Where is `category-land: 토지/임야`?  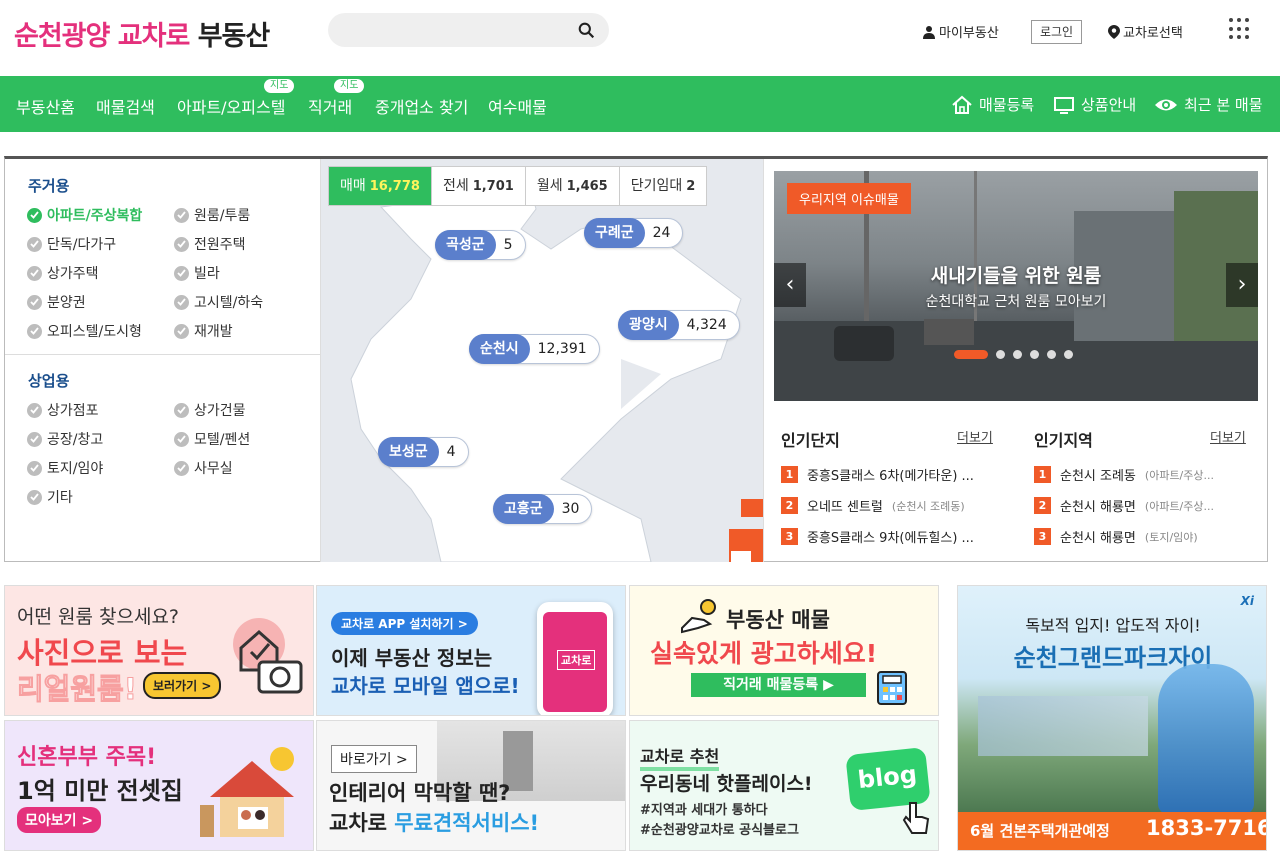
category-land: 토지/임야 is located at coordinates (65, 468).